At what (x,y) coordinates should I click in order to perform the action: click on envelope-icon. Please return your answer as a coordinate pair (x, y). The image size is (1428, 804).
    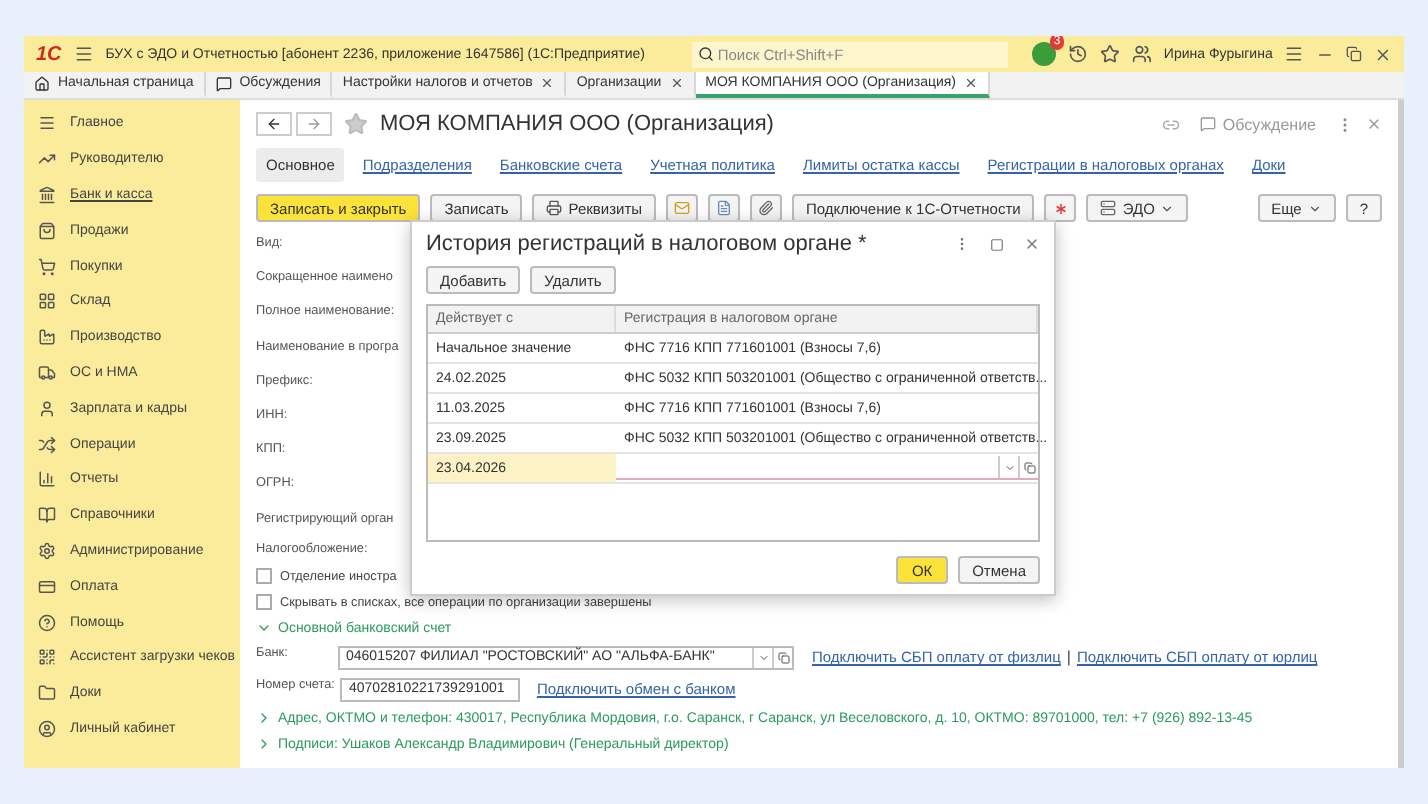
    Looking at the image, I should click on (682, 208).